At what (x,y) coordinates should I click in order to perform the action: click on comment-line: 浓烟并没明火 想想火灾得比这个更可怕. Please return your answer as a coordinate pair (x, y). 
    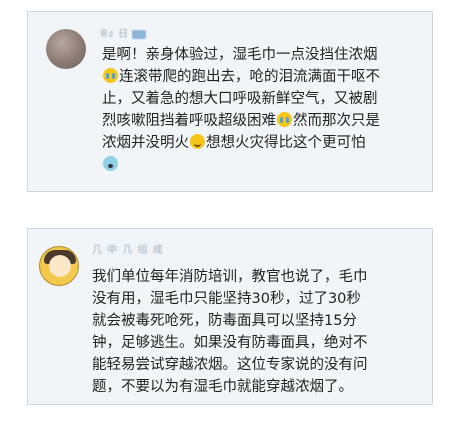
    Looking at the image, I should click on (234, 142).